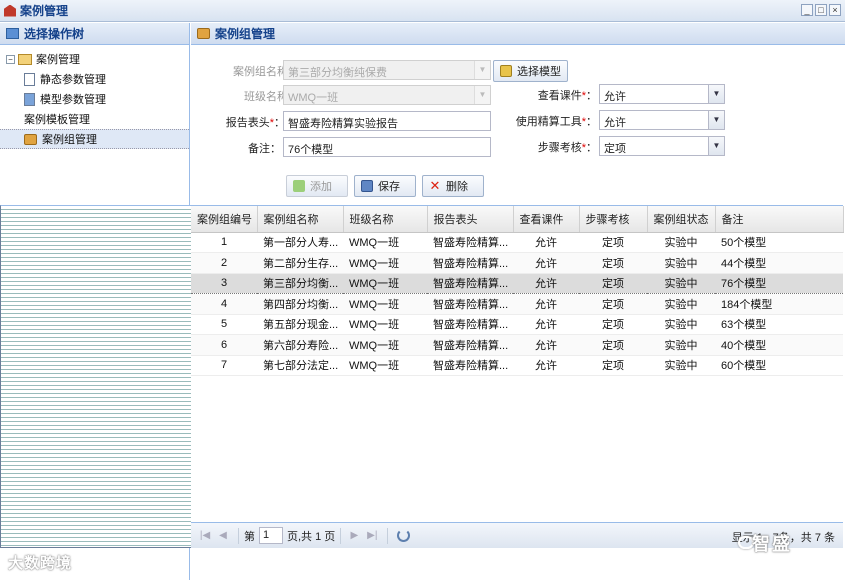 The width and height of the screenshot is (845, 580). Describe the element at coordinates (203, 33) in the screenshot. I see `briefcase-icon` at that location.